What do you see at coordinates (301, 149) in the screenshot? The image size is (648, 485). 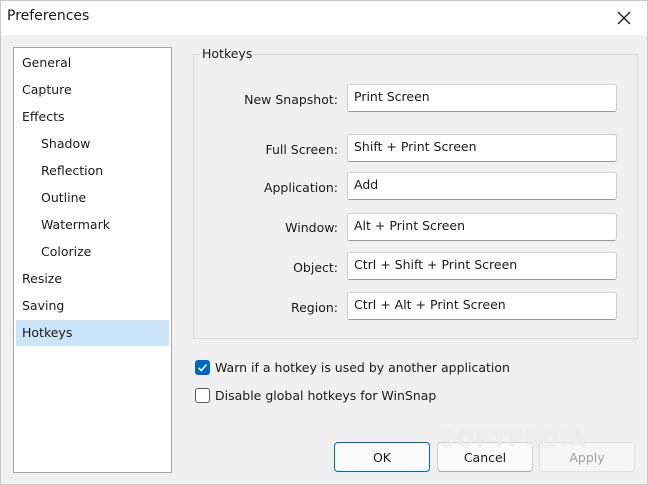 I see `full-screen-label: Full Screen:` at bounding box center [301, 149].